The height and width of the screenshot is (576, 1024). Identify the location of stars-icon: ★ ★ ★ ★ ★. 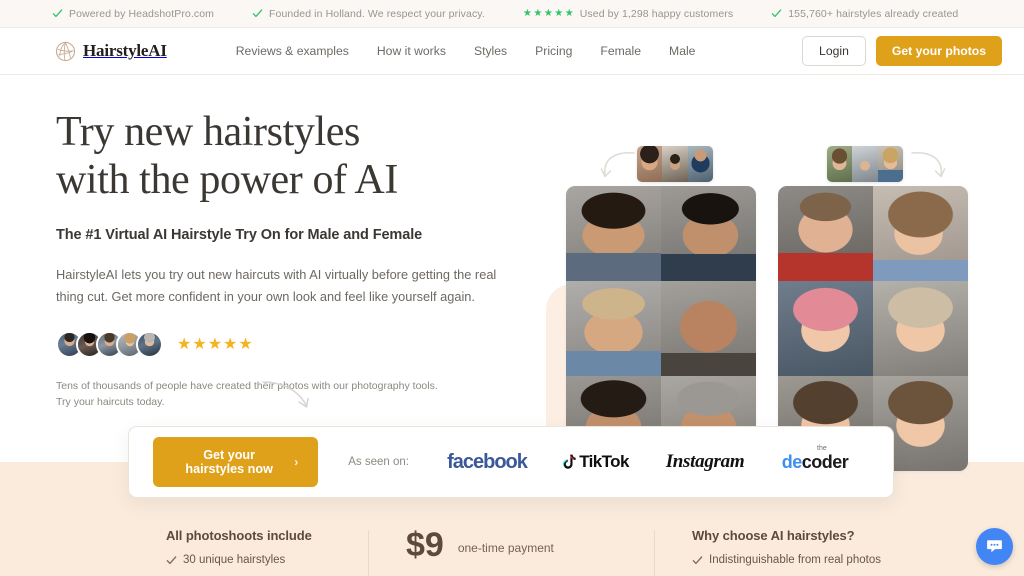
(548, 13).